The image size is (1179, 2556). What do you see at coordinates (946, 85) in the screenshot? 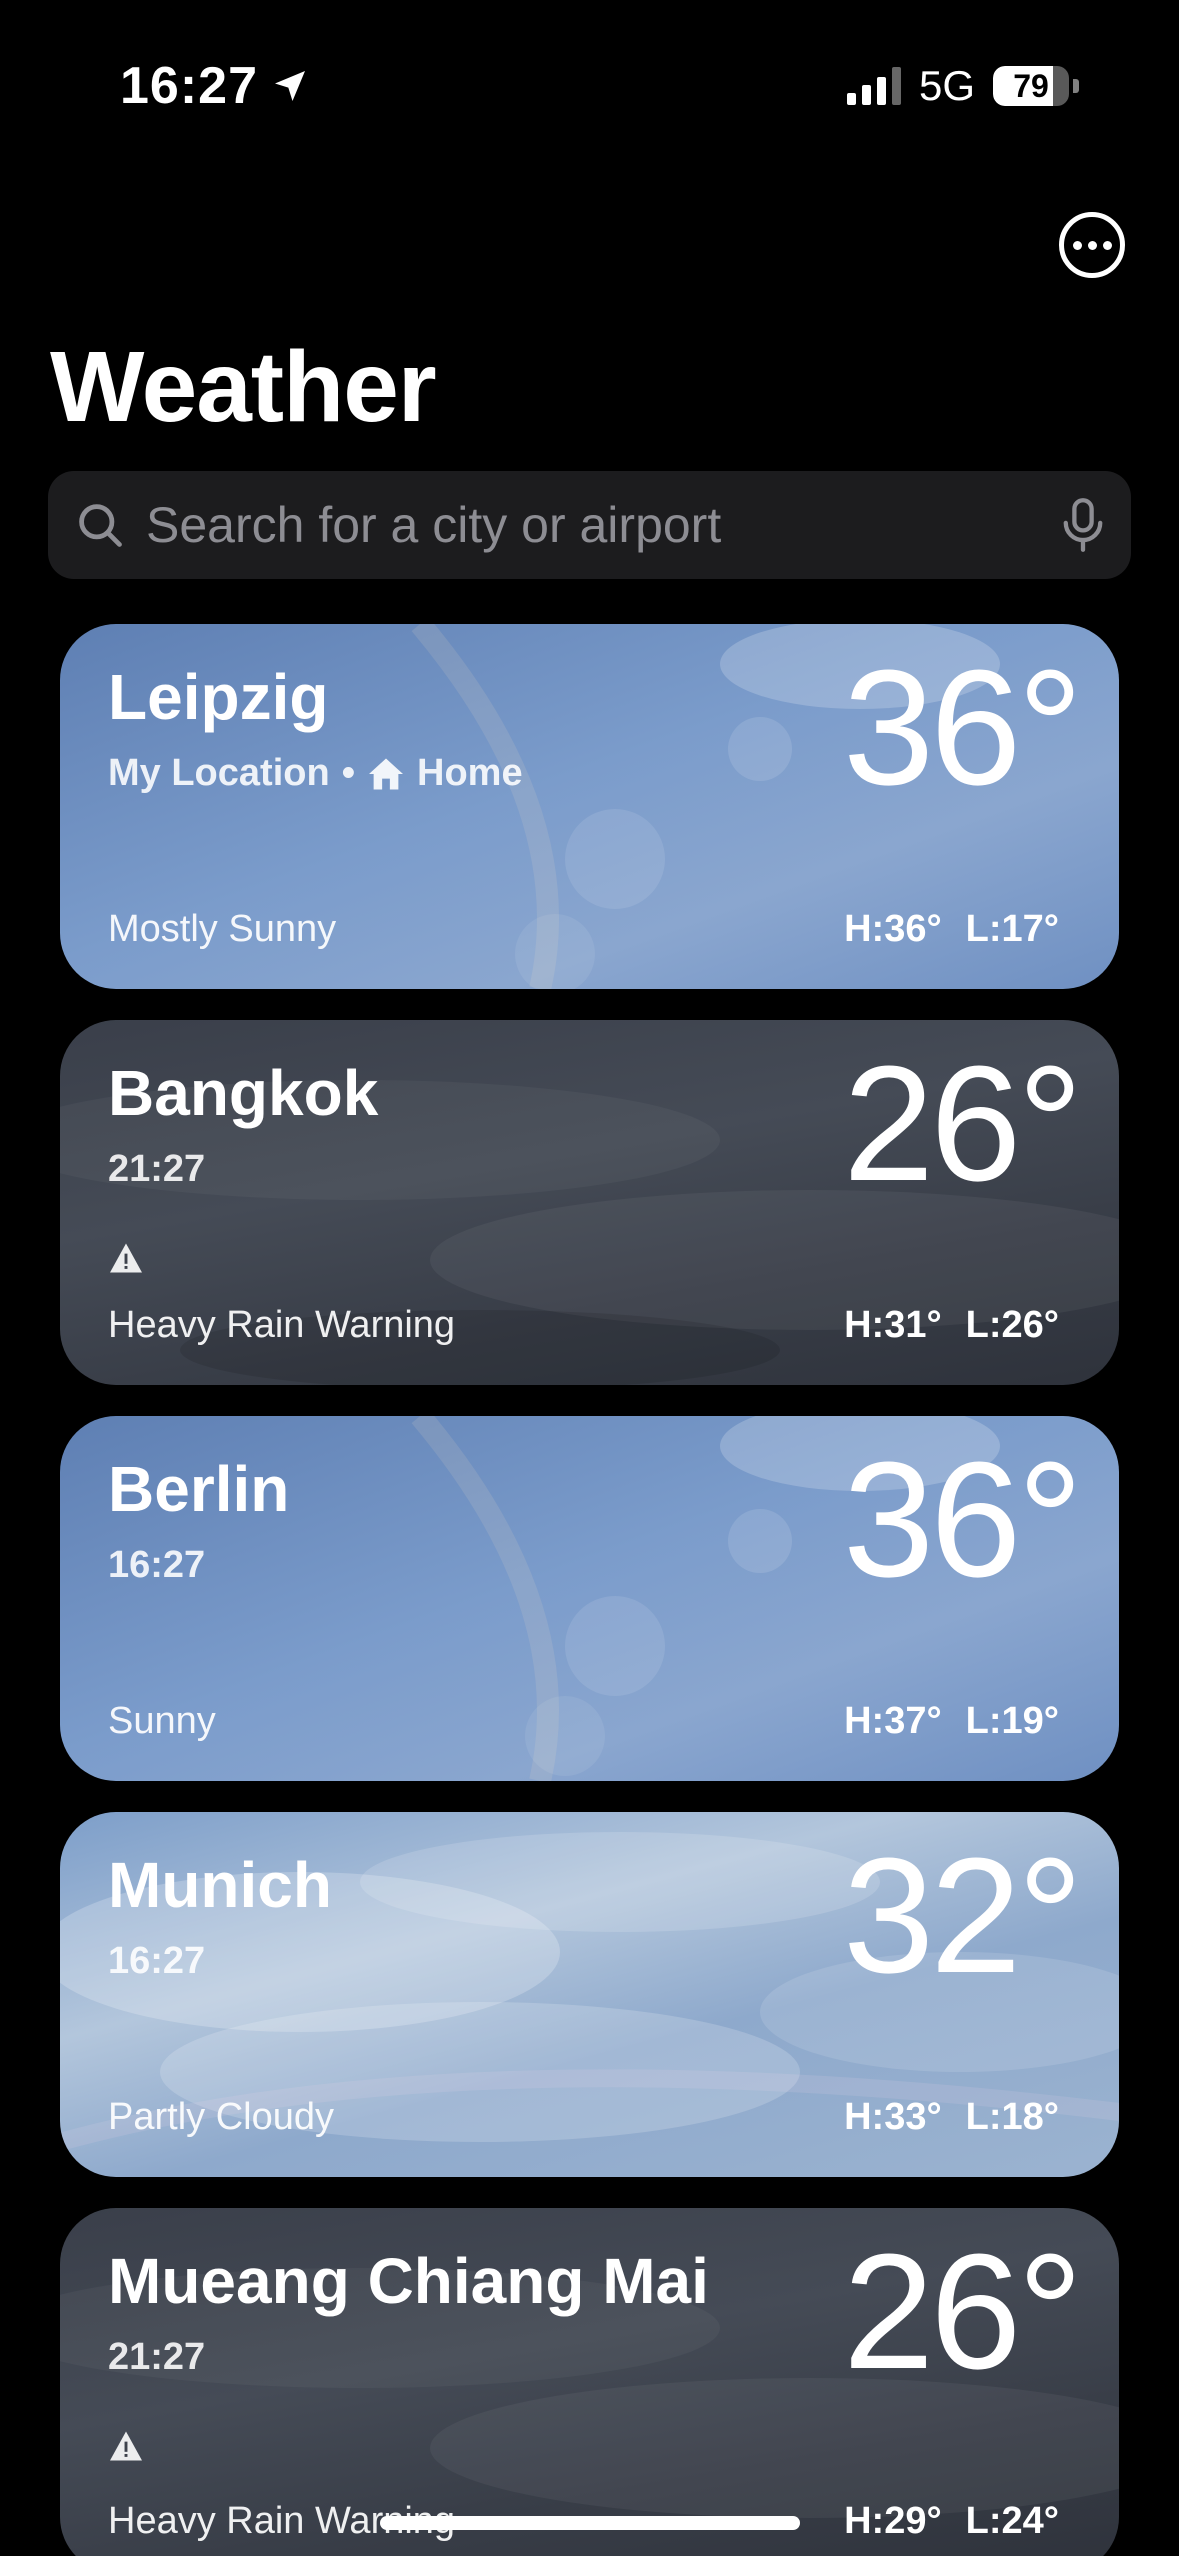
I see `network-type: 5G` at bounding box center [946, 85].